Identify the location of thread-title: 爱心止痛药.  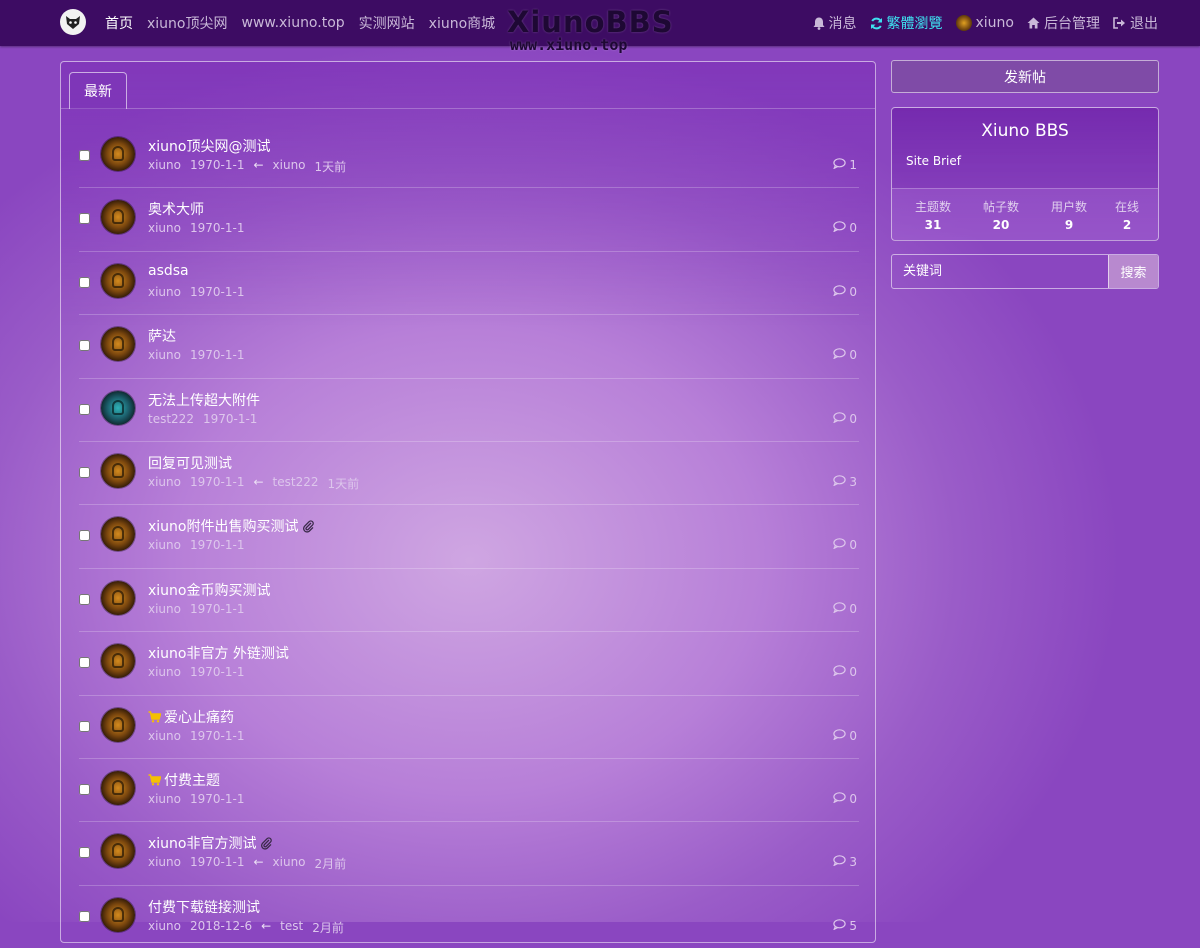
(199, 717).